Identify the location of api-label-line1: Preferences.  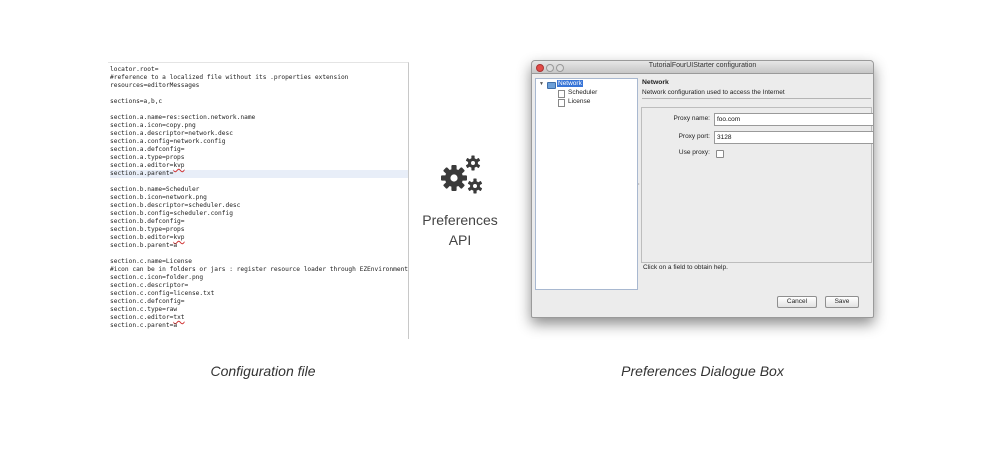
(460, 220).